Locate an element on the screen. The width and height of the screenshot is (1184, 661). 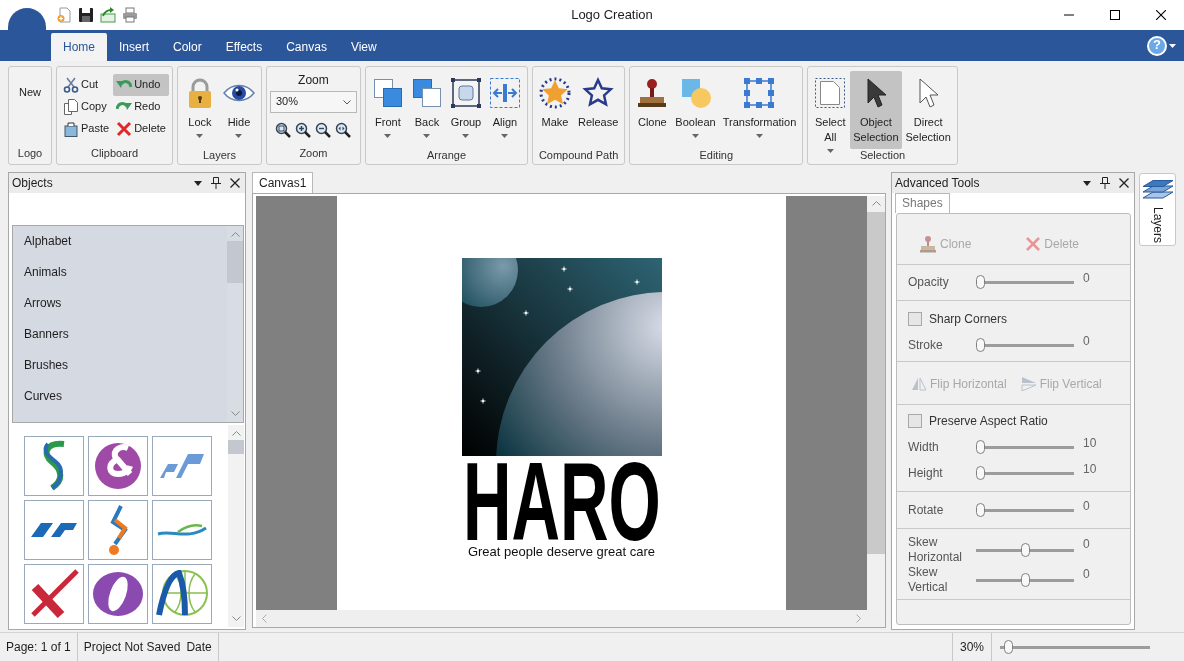
slider-label: Stroke is located at coordinates (926, 345).